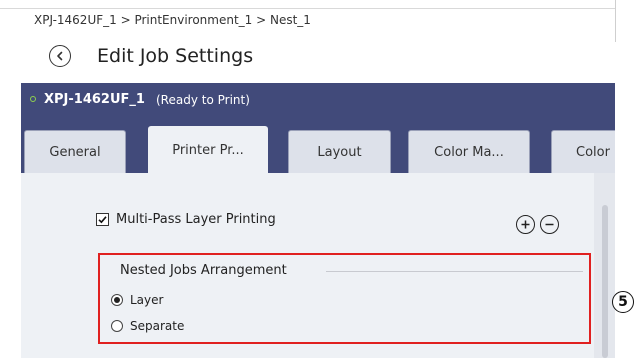 The height and width of the screenshot is (358, 637). I want to click on title-row: Edit Job Settings, so click(151, 56).